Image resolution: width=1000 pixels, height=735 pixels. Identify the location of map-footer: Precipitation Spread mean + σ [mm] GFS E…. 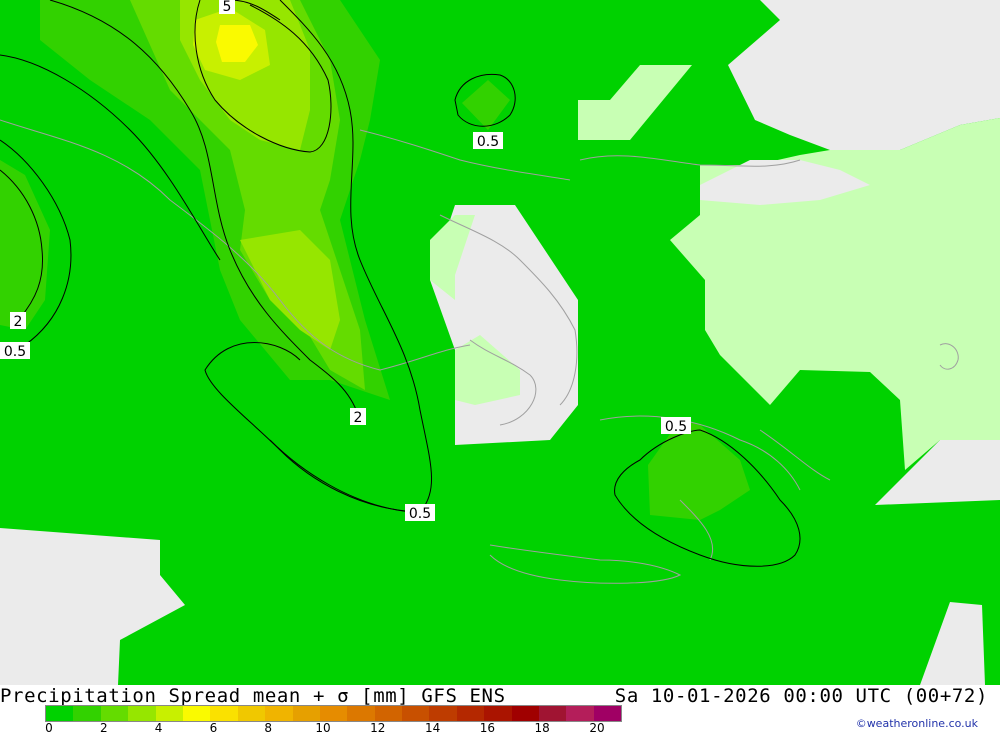
(500, 710).